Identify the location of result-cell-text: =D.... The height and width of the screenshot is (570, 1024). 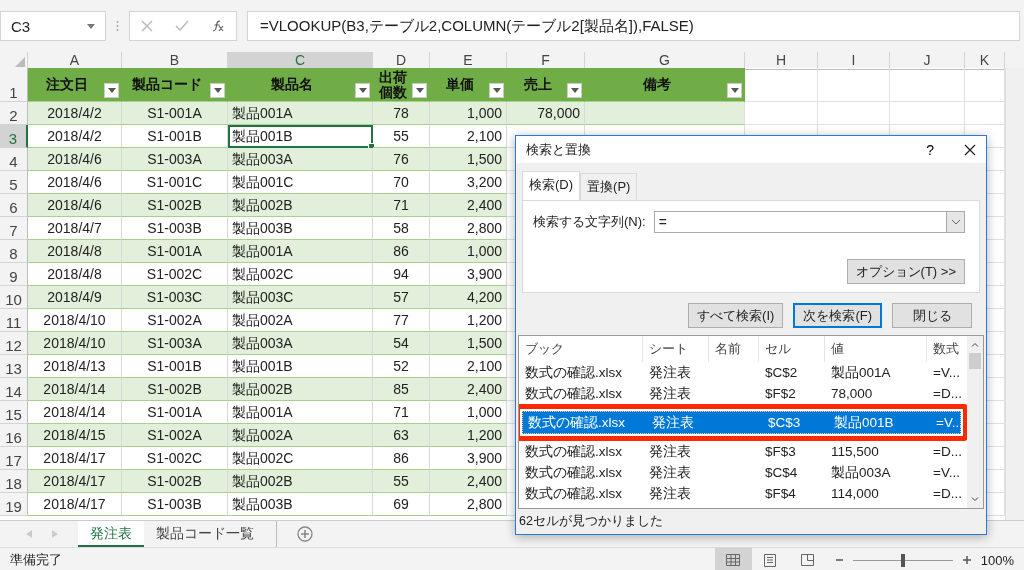
(947, 493).